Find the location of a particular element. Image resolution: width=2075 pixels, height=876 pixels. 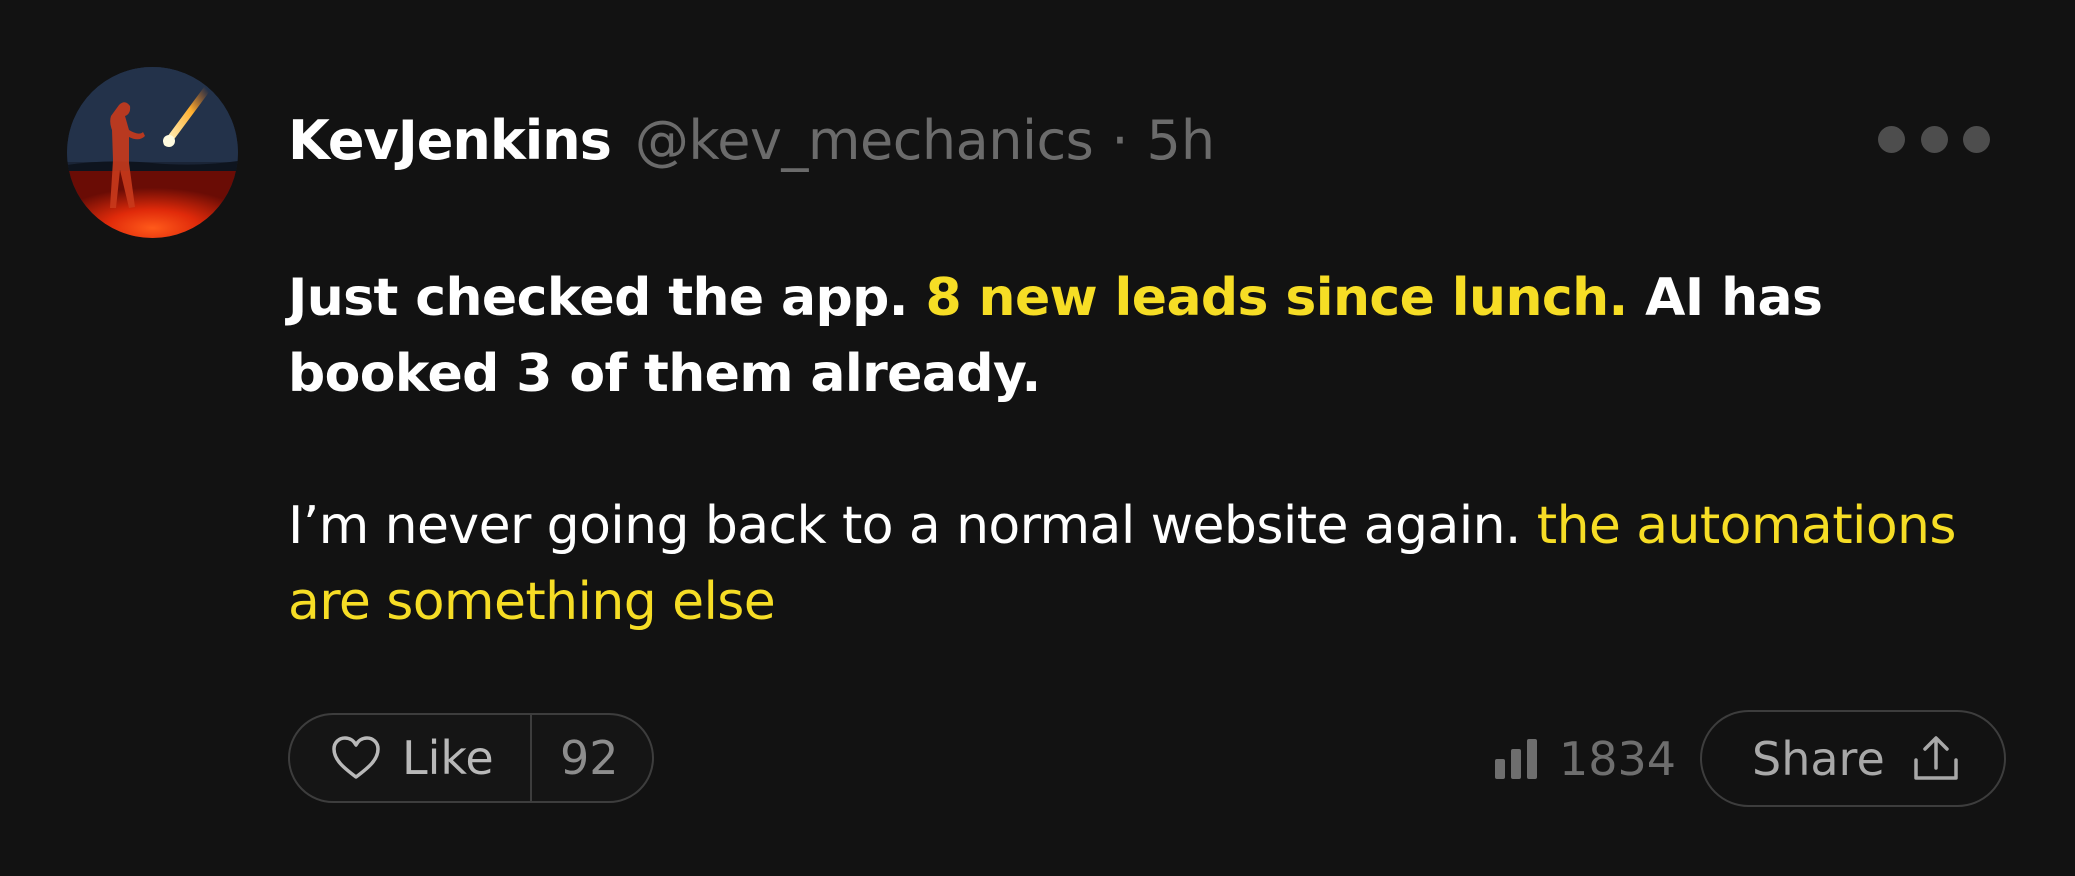

like-count: 92 is located at coordinates (589, 758).